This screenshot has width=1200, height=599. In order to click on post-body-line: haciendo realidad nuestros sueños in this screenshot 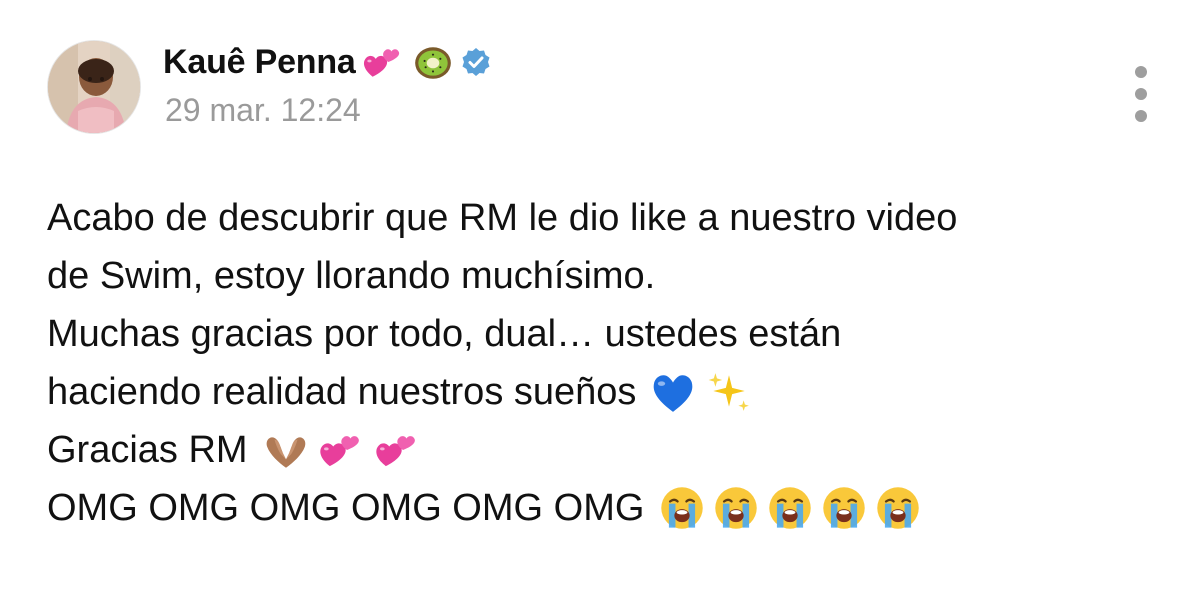, I will do `click(607, 392)`.